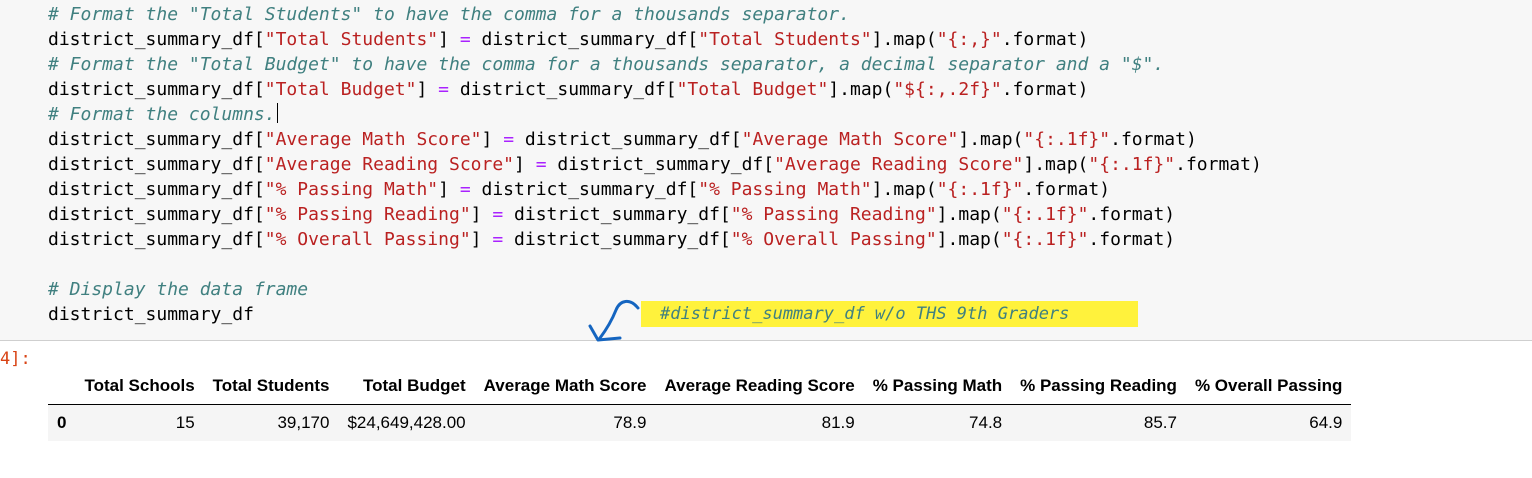 This screenshot has height=478, width=1532. Describe the element at coordinates (271, 422) in the screenshot. I see `table-cell: 39,170` at that location.